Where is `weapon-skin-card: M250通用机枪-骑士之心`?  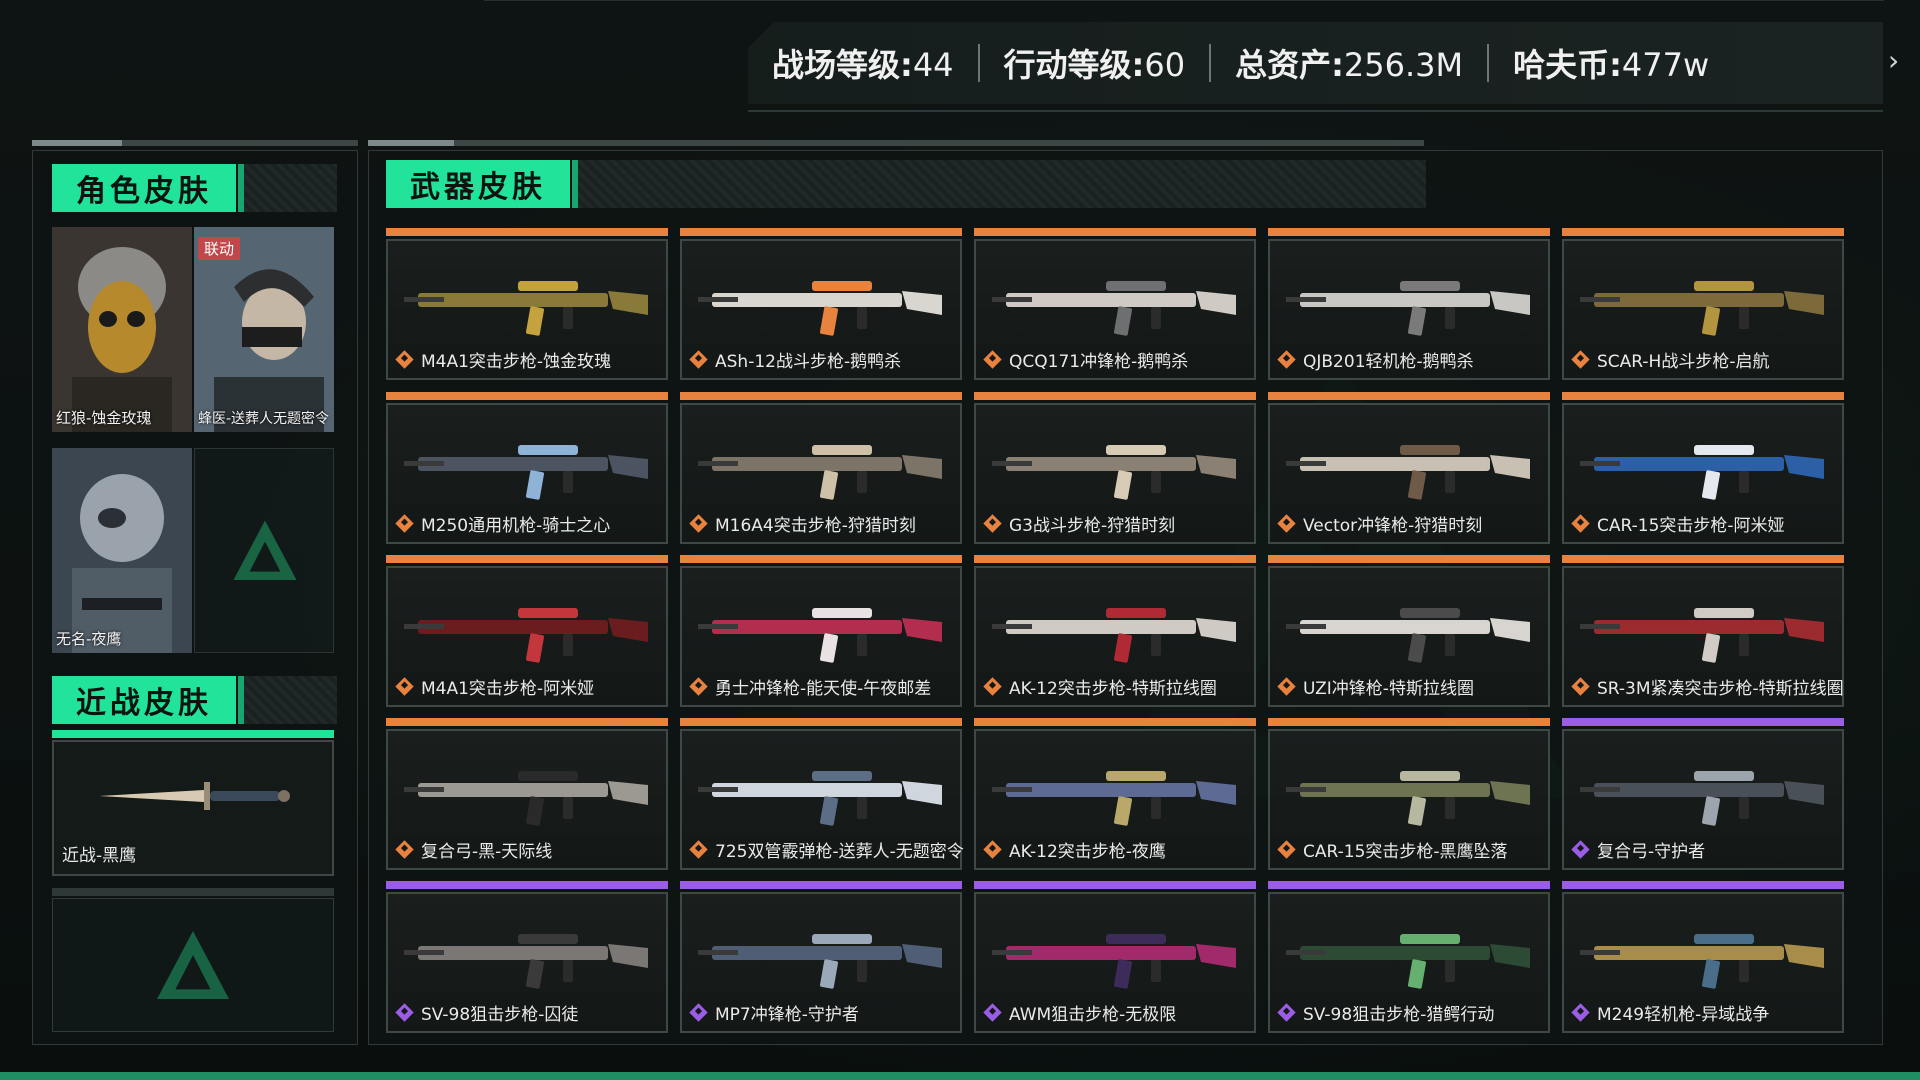 weapon-skin-card: M250通用机枪-骑士之心 is located at coordinates (527, 468).